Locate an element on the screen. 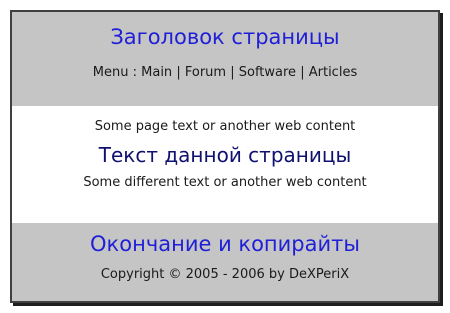 The width and height of the screenshot is (450, 313). menu-link-main: Main is located at coordinates (156, 72).